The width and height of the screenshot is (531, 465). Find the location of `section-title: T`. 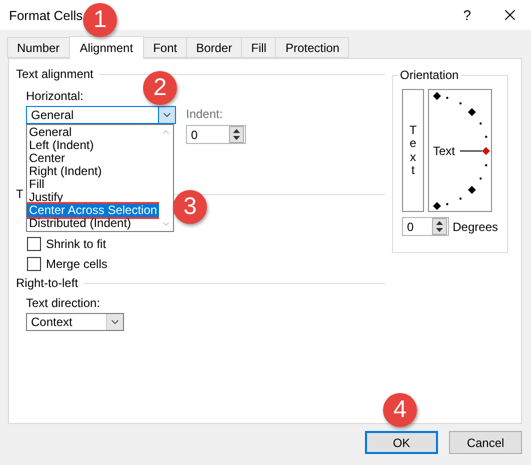

section-title: T is located at coordinates (20, 194).